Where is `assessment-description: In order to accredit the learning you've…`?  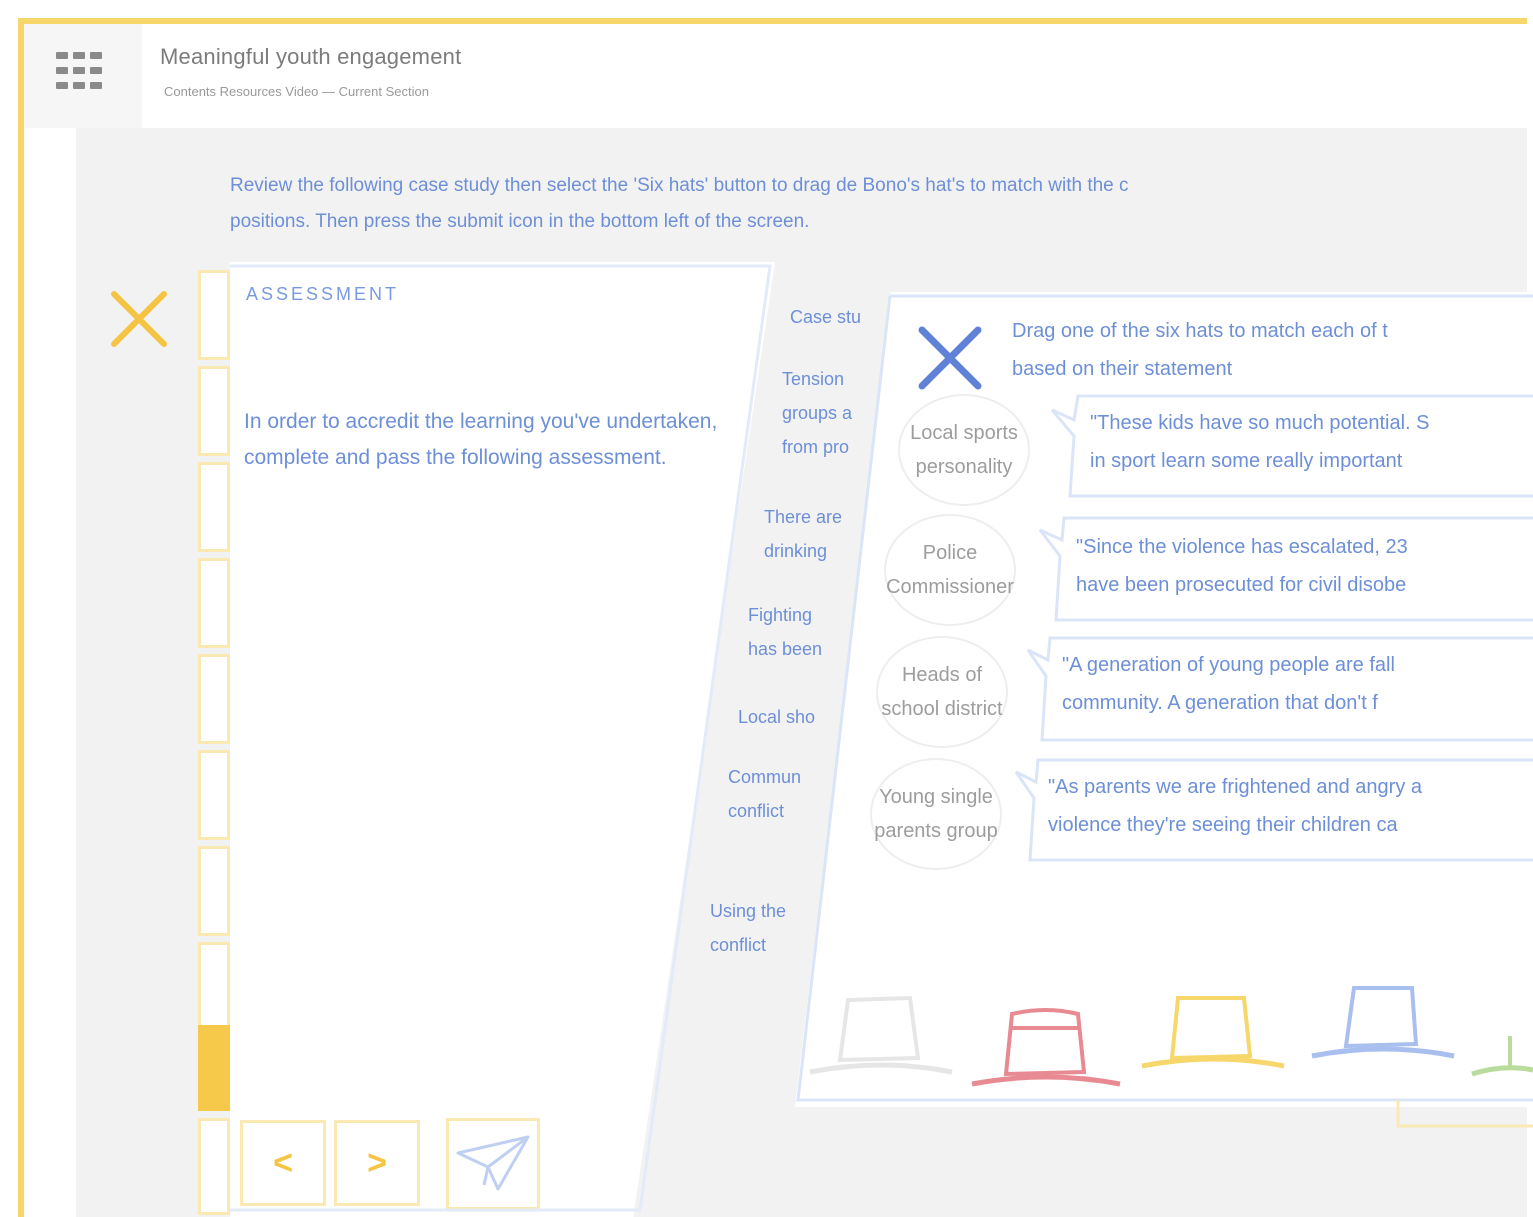
assessment-description: In order to accredit the learning you've… is located at coordinates (481, 439).